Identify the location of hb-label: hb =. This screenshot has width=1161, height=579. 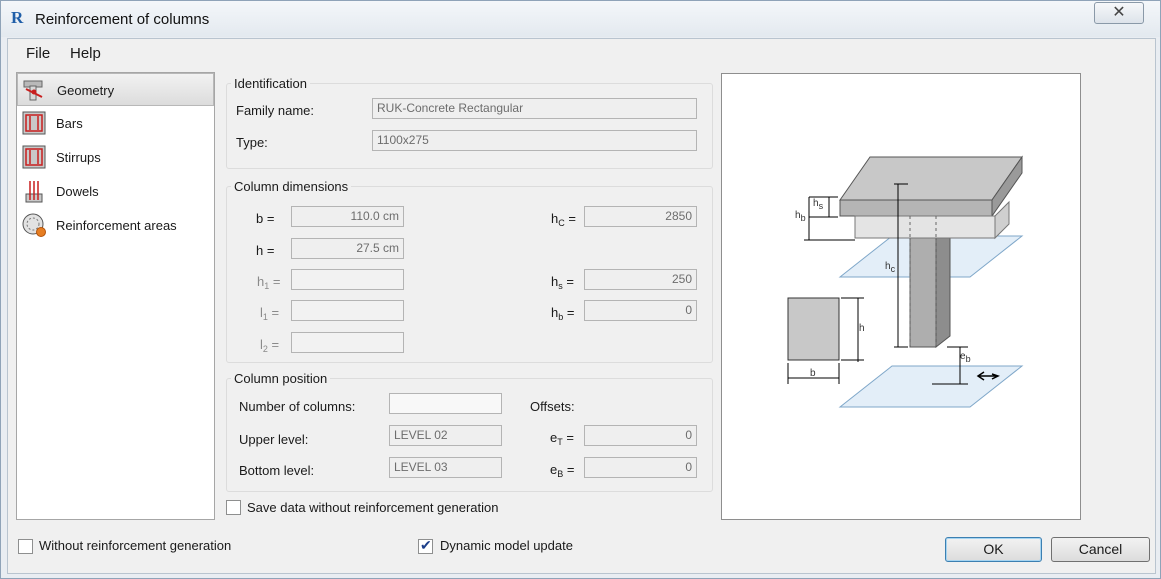
(563, 313).